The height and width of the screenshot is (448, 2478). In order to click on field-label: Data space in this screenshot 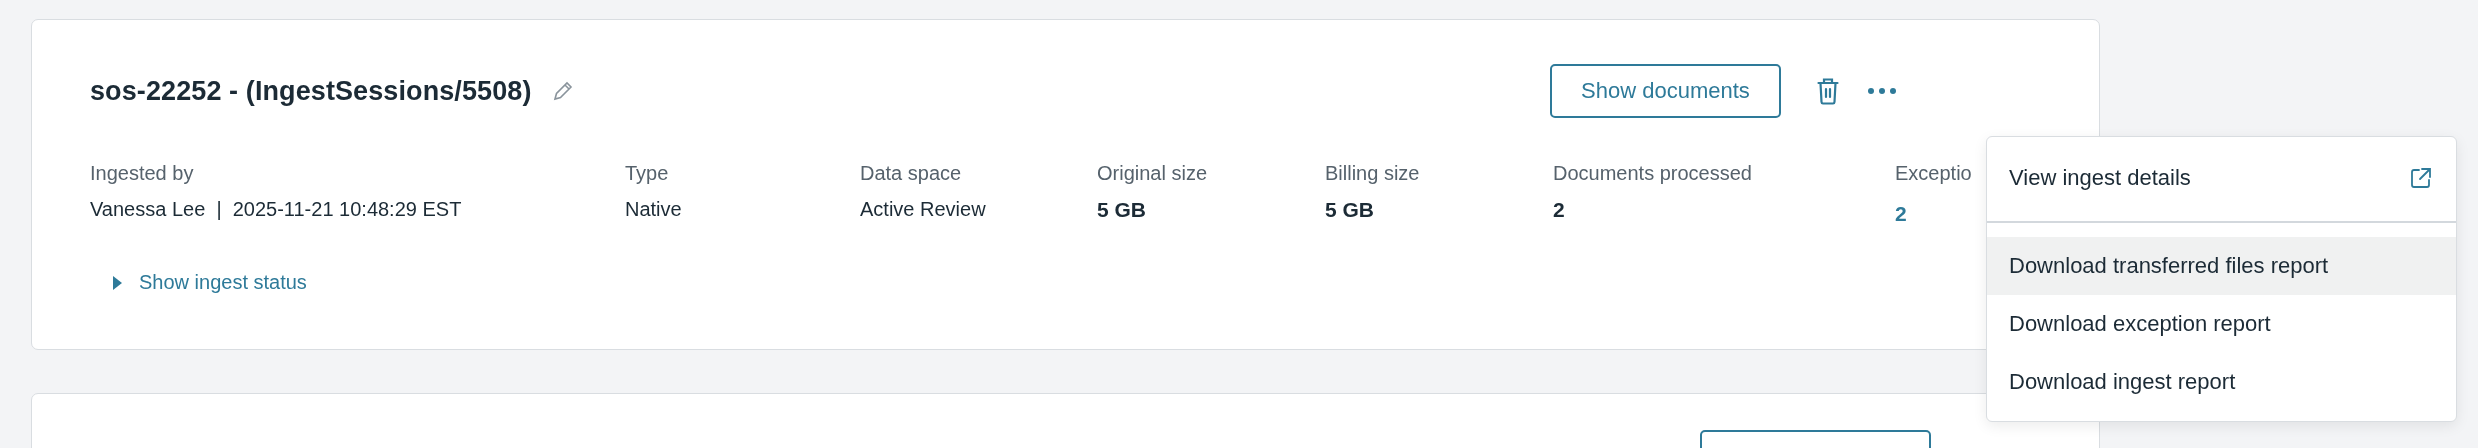, I will do `click(911, 173)`.